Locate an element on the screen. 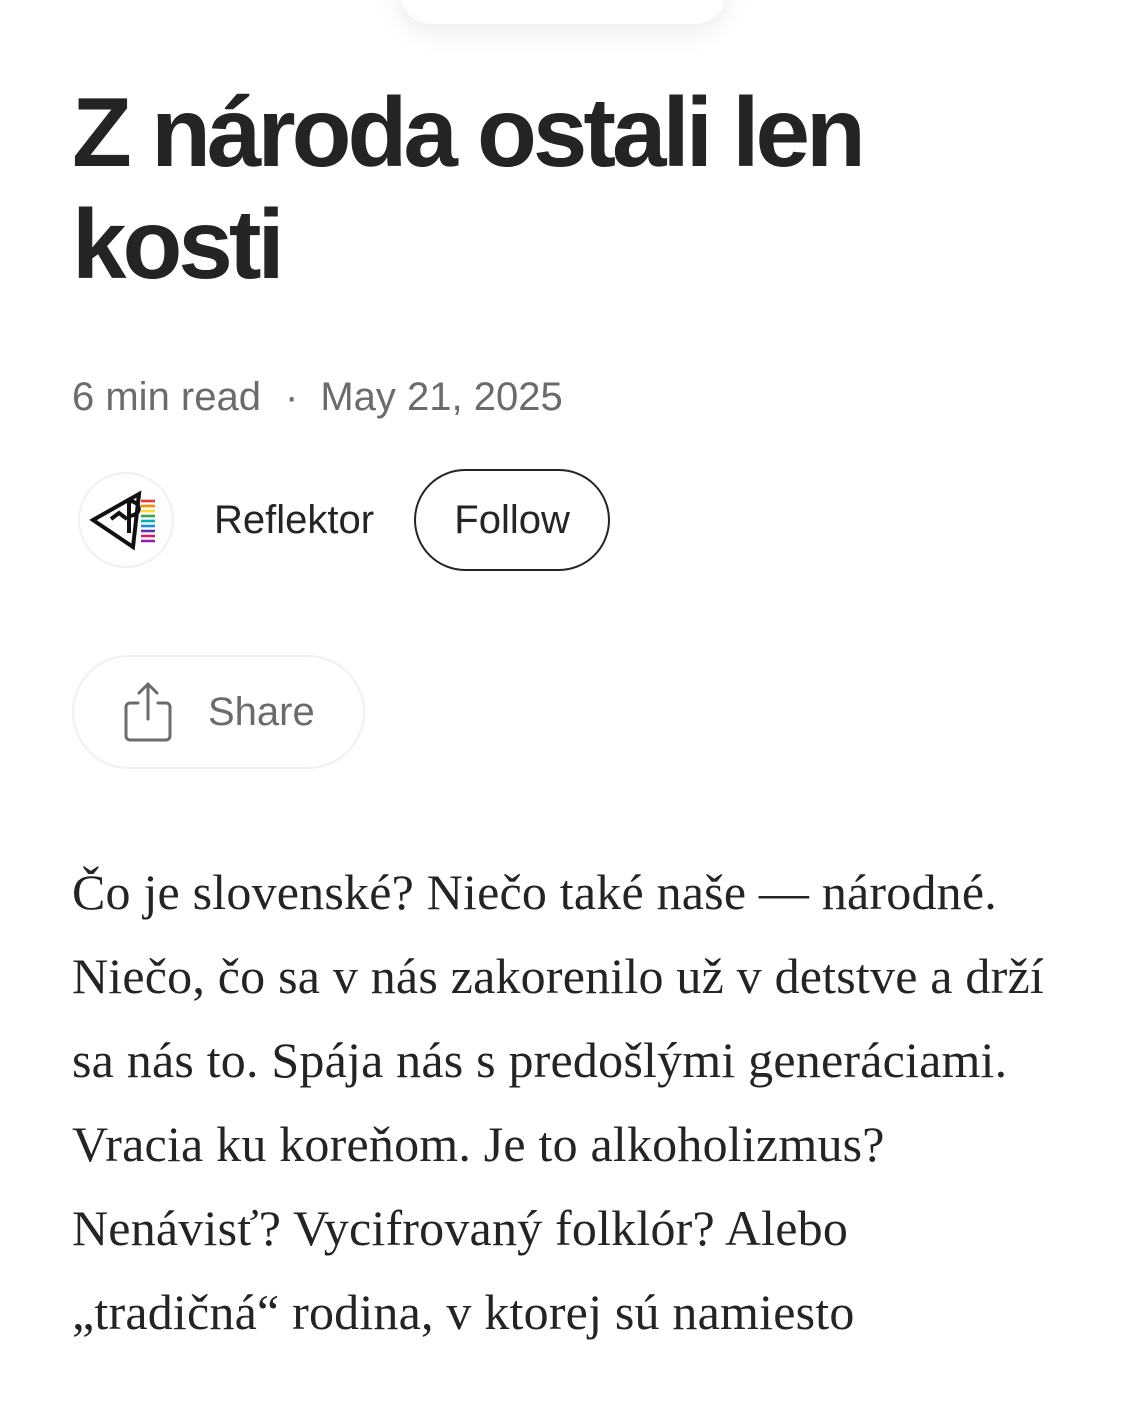 This screenshot has height=1406, width=1125. author-row: Reflektor Follow is located at coordinates (341, 520).